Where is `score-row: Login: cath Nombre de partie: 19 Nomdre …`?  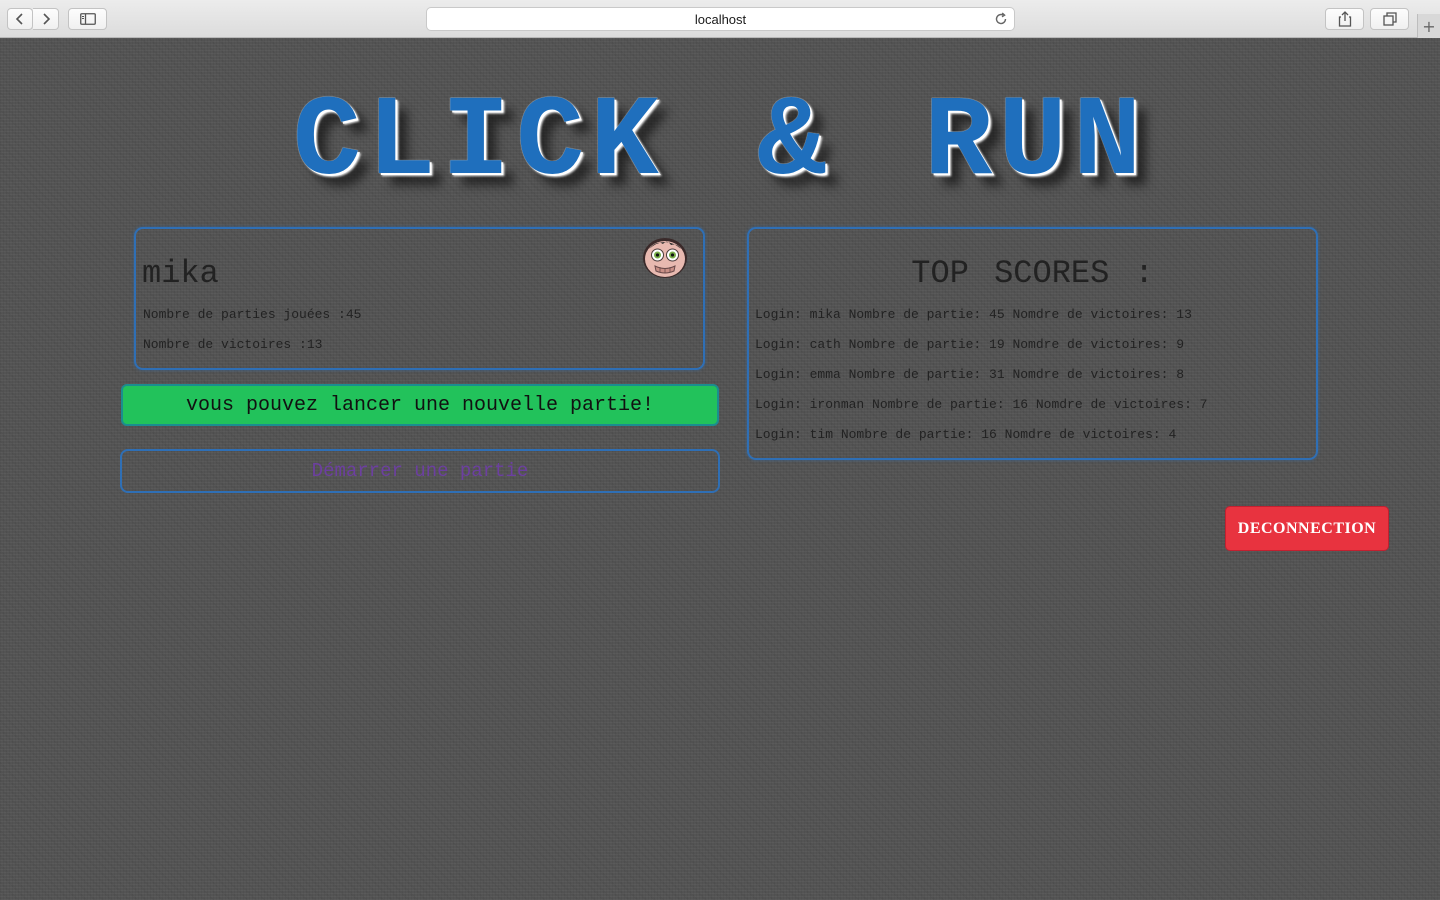 score-row: Login: cath Nombre de partie: 19 Nomdre … is located at coordinates (970, 344).